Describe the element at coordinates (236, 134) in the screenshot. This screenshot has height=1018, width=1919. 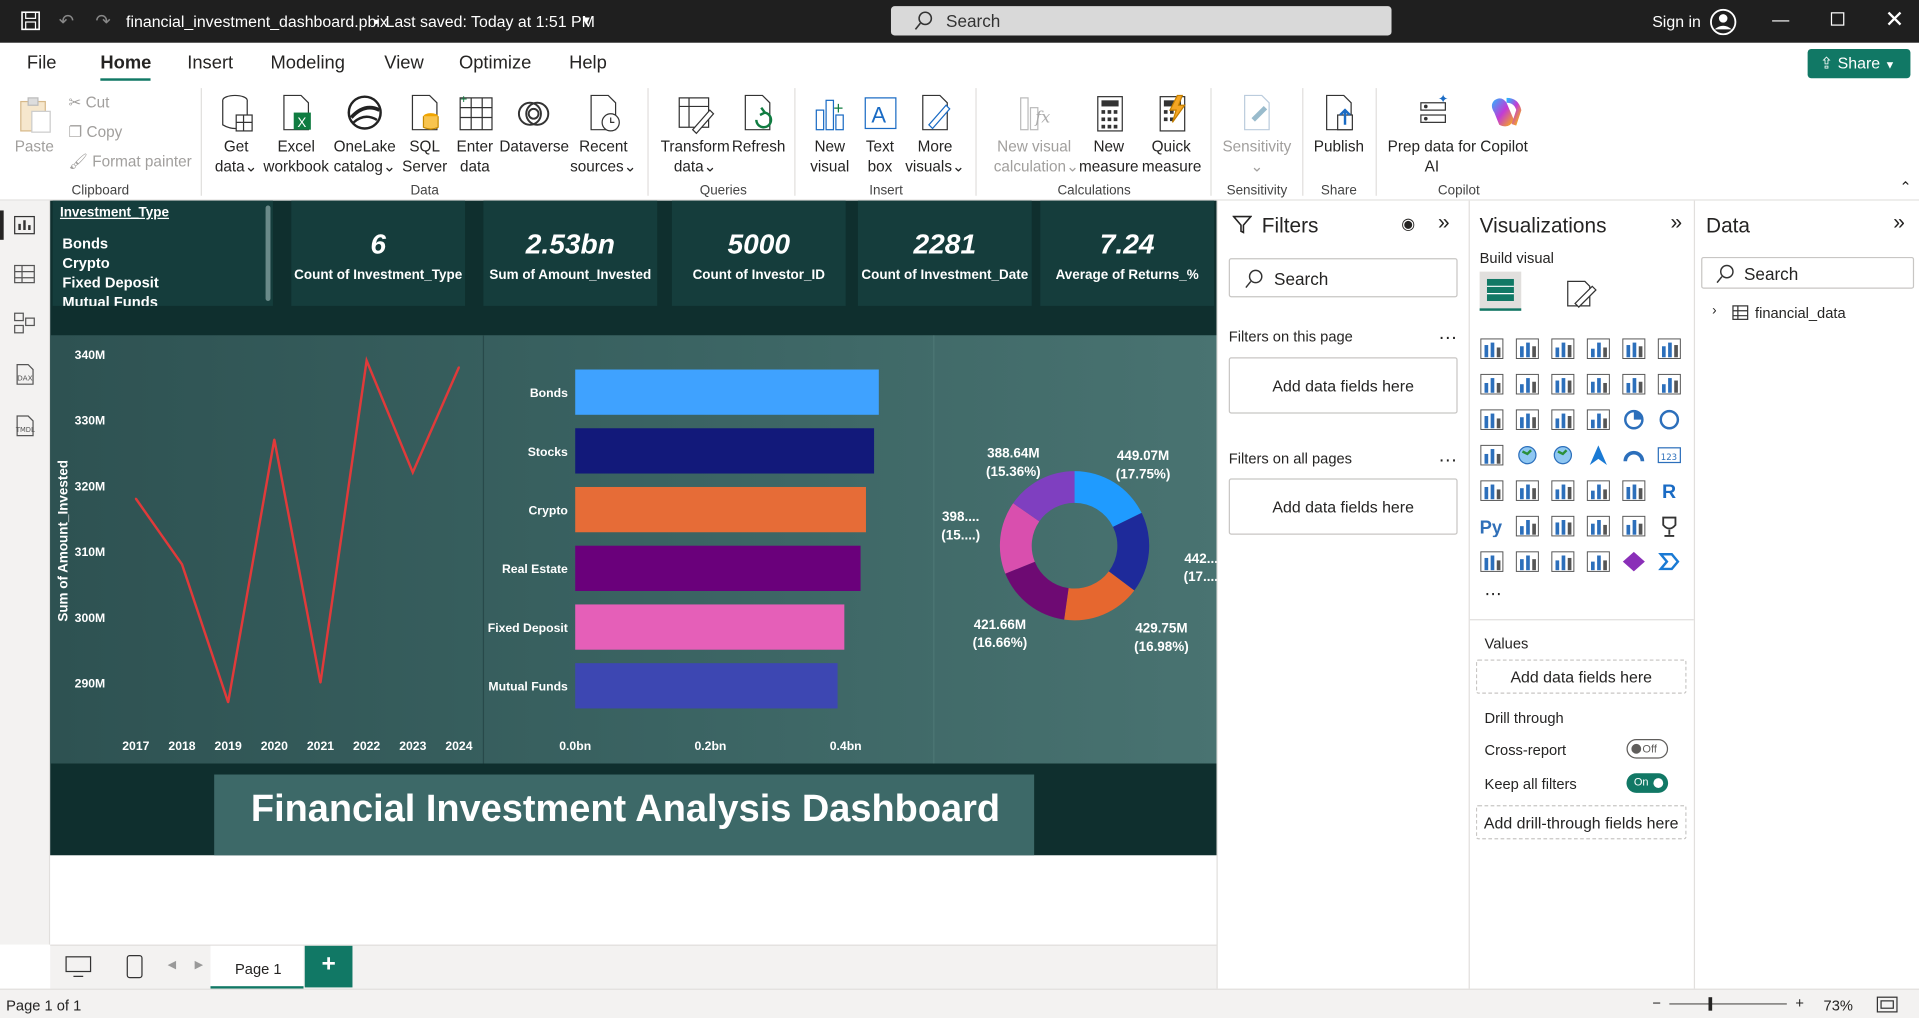
I see `get-data-button: Get data⌄` at that location.